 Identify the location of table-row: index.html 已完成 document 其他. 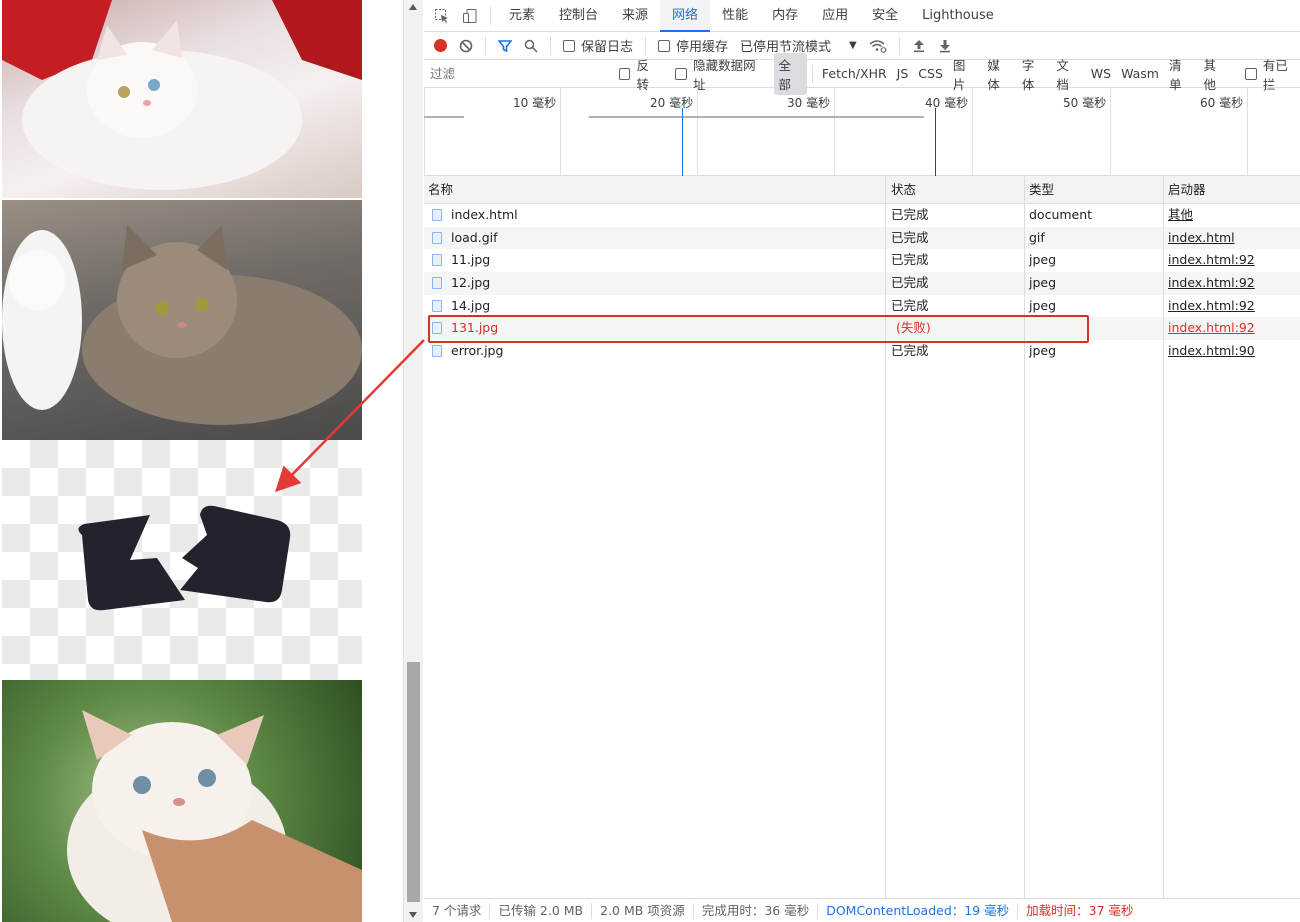
(862, 215).